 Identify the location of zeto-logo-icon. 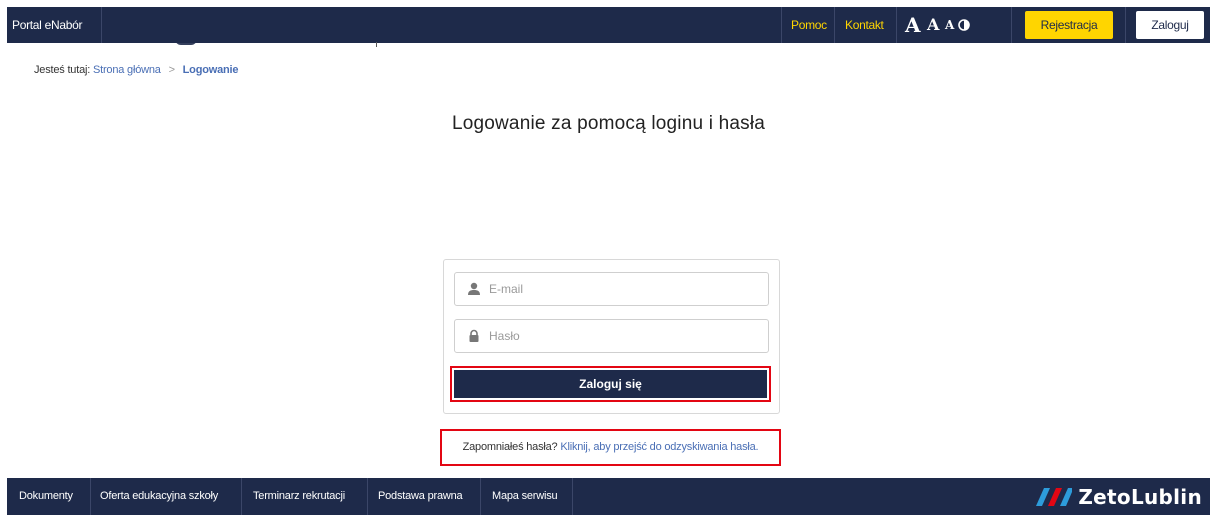
(1054, 497).